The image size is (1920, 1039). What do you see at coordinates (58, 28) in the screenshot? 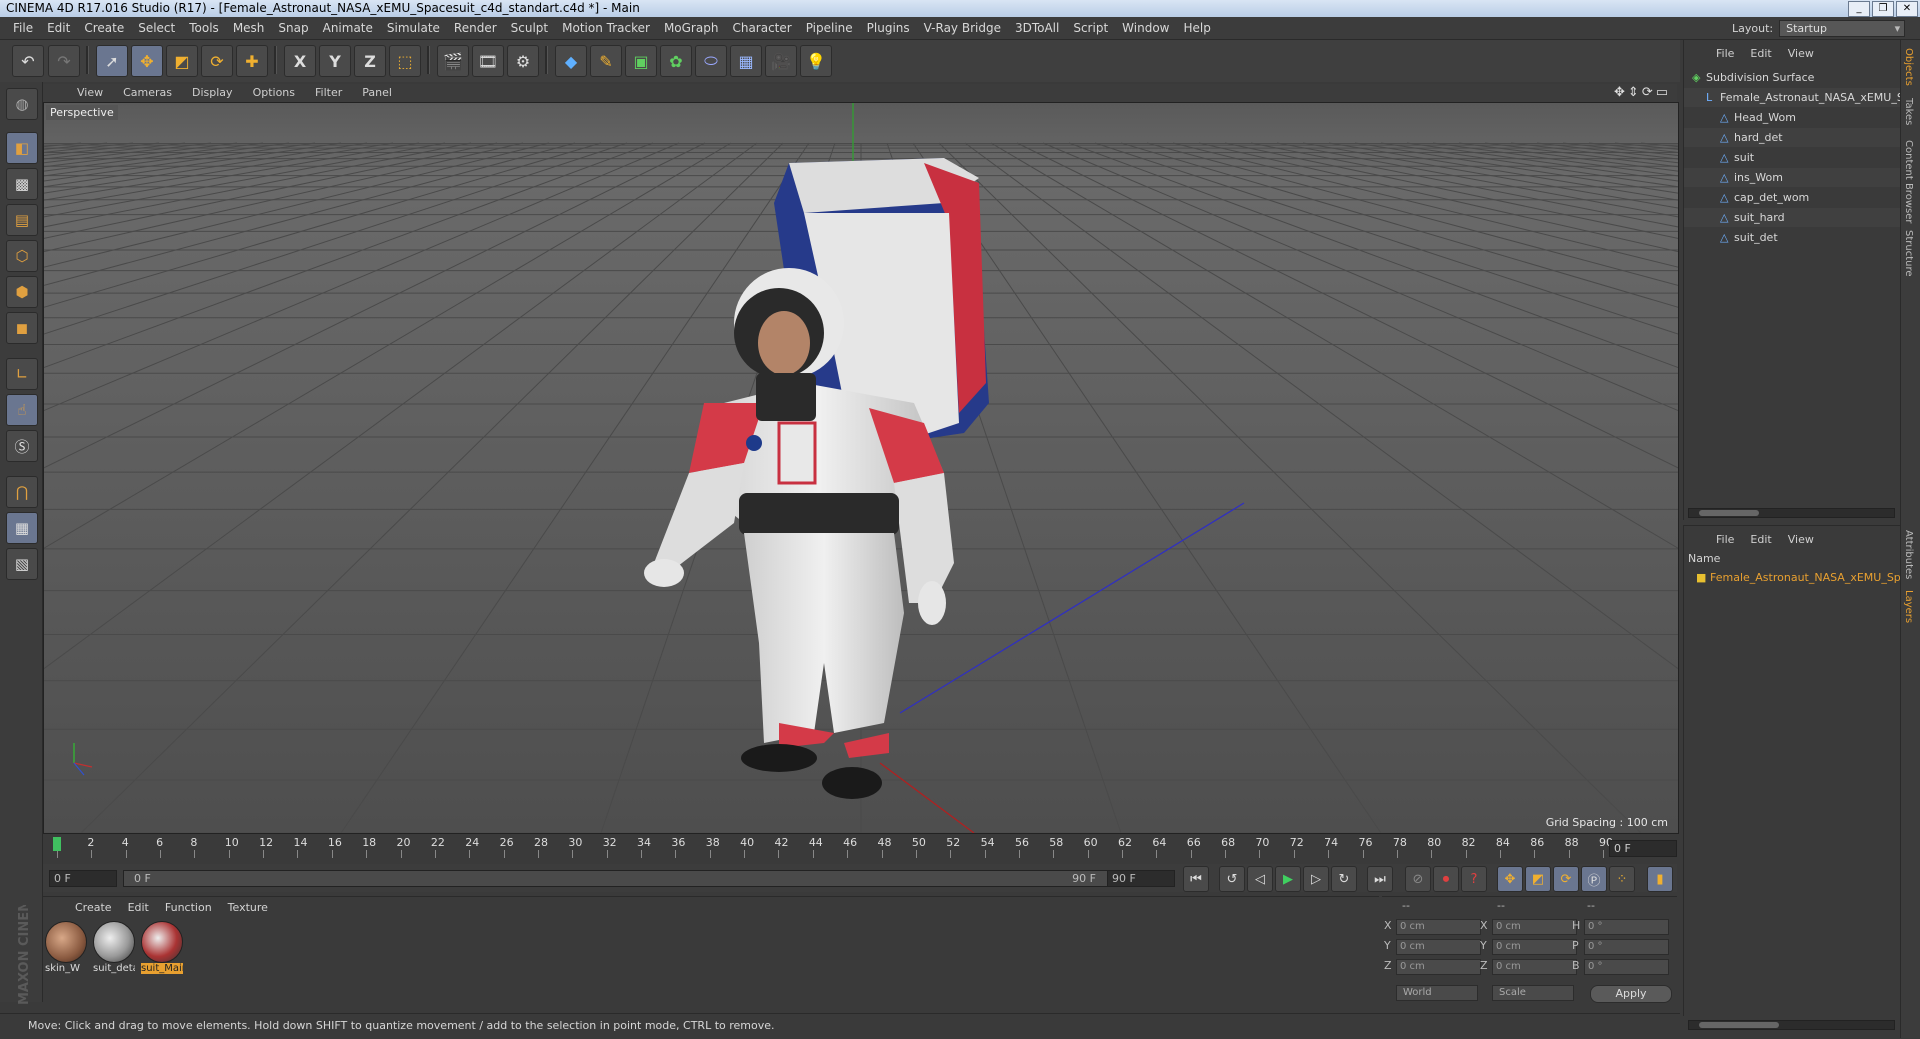
I see `menu-edit: Edit` at bounding box center [58, 28].